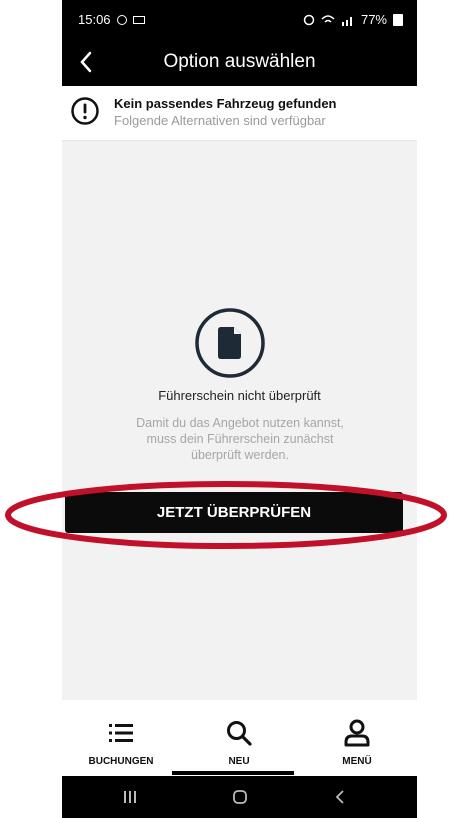 Image resolution: width=452 pixels, height=818 pixels. I want to click on alert-icon, so click(85, 111).